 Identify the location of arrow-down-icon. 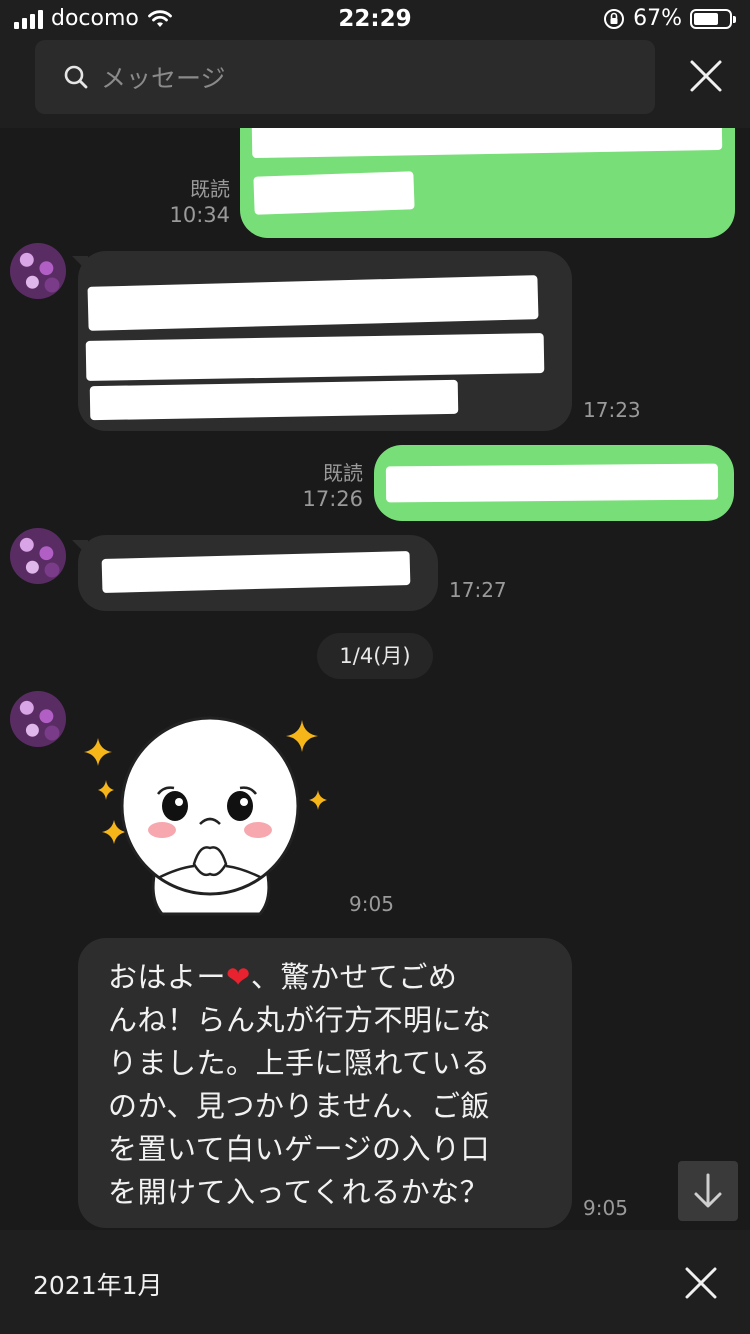
(708, 1190).